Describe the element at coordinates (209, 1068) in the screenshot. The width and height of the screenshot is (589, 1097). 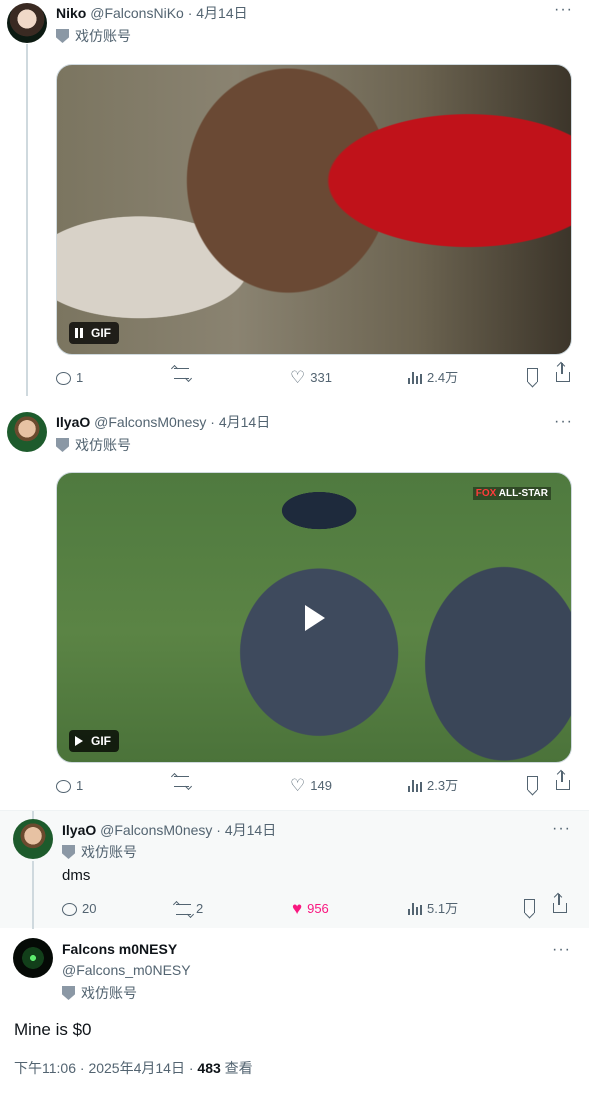
I see `views-count: 483` at that location.